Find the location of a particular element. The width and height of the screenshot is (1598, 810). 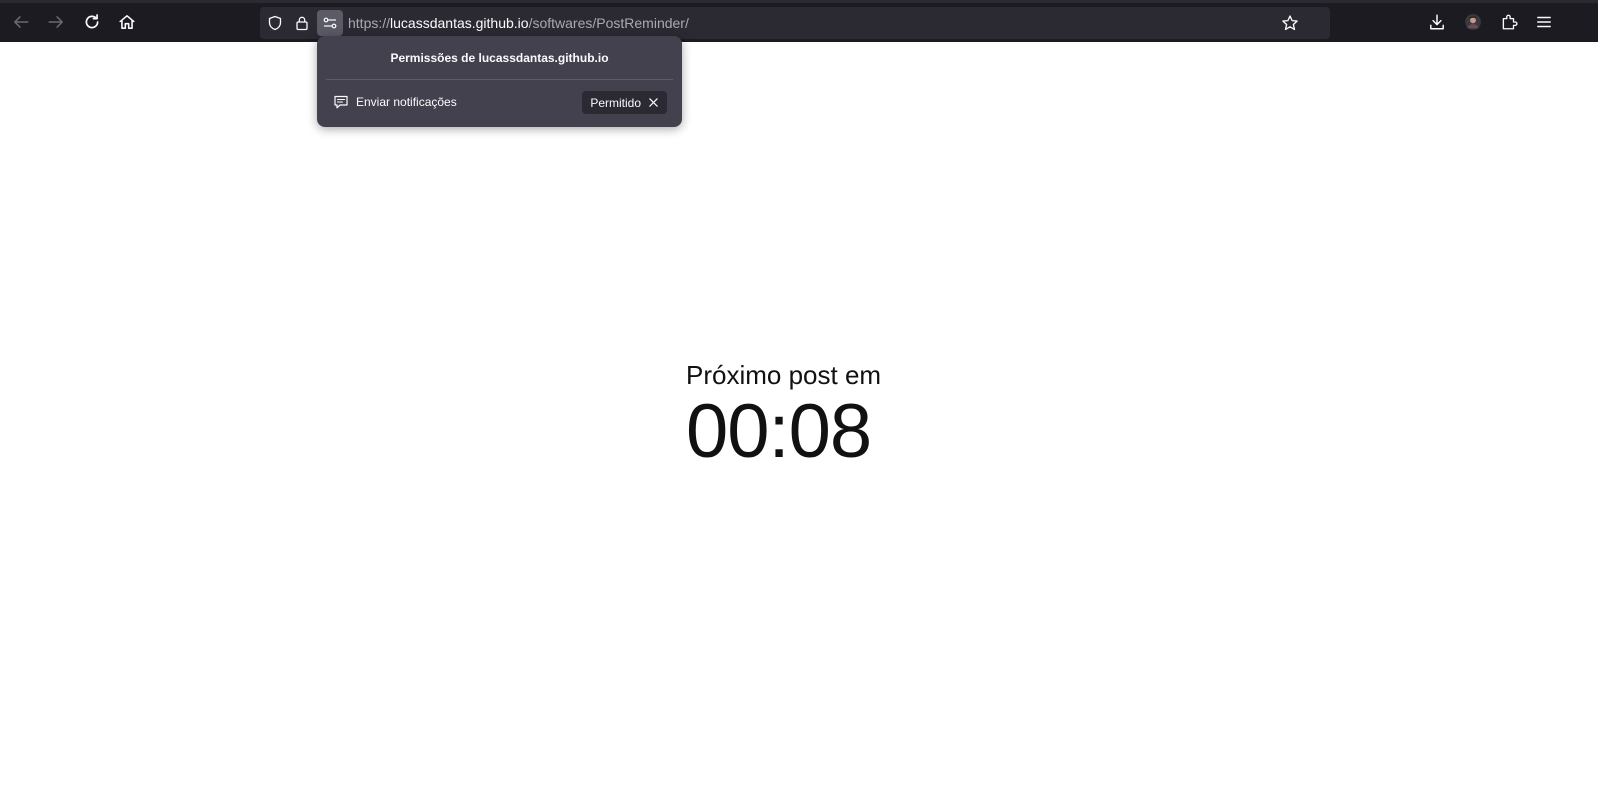

download-icon is located at coordinates (1437, 22).